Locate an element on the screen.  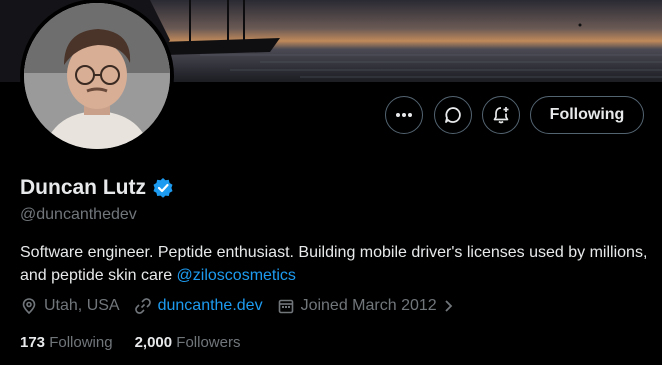
joined-item: Joined March 2012 is located at coordinates (366, 306).